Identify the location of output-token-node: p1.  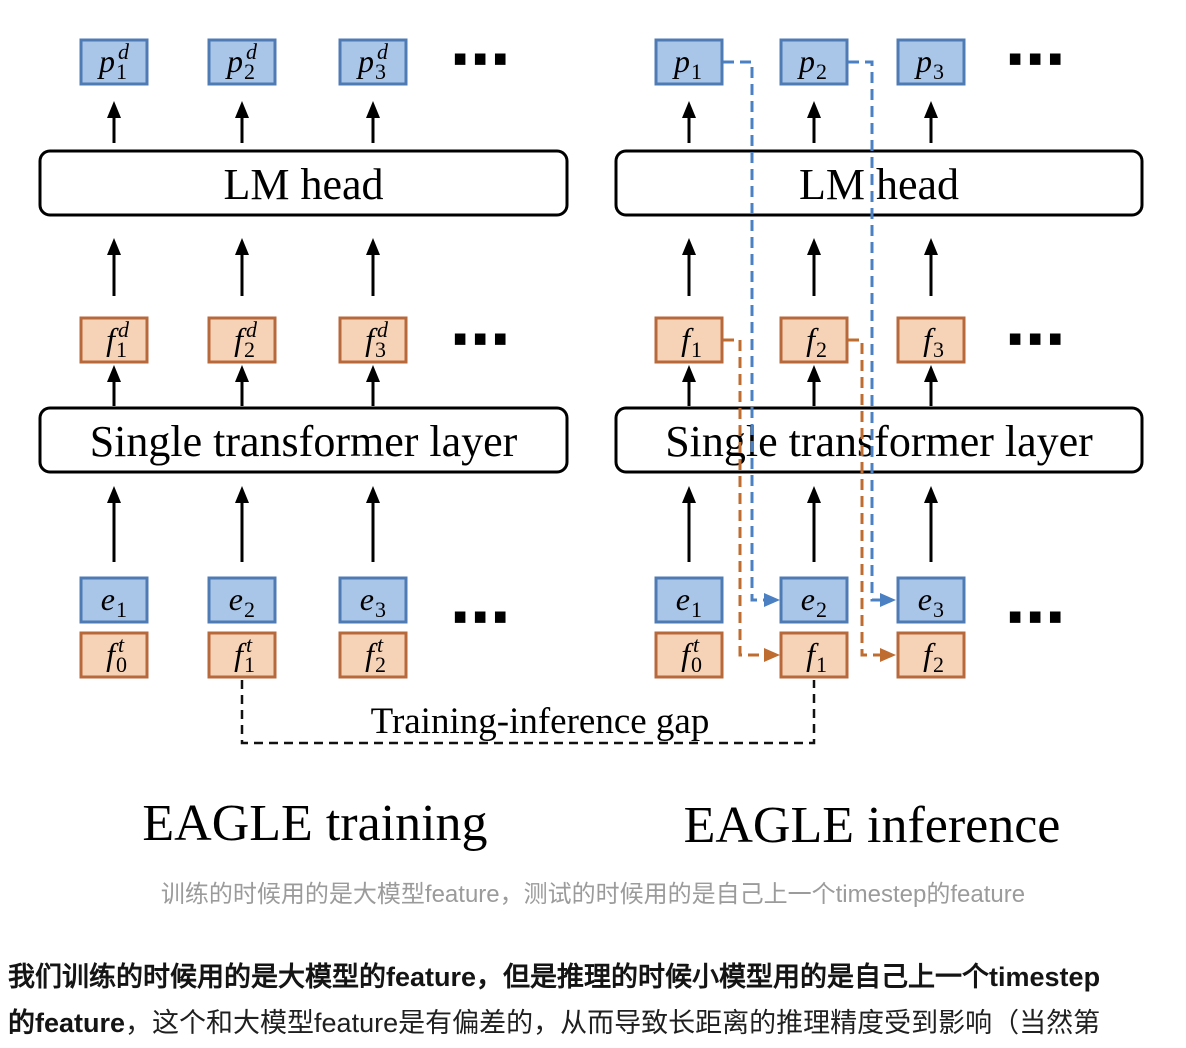
(689, 62).